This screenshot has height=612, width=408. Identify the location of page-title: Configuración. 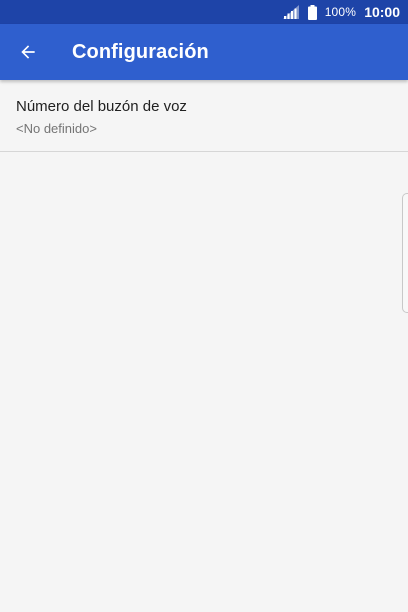
(140, 52).